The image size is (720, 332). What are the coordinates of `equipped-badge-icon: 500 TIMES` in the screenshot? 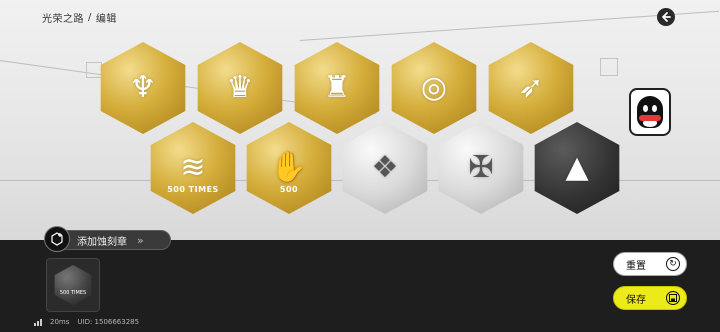 It's located at (73, 285).